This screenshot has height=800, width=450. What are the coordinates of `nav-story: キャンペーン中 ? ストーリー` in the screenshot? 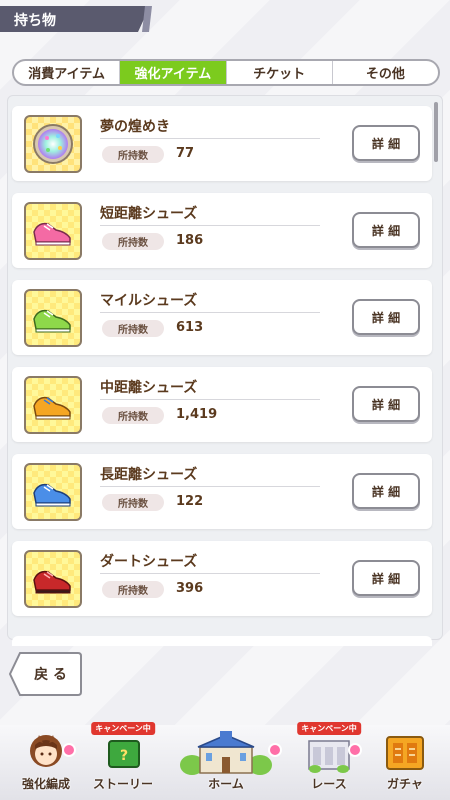 It's located at (123, 761).